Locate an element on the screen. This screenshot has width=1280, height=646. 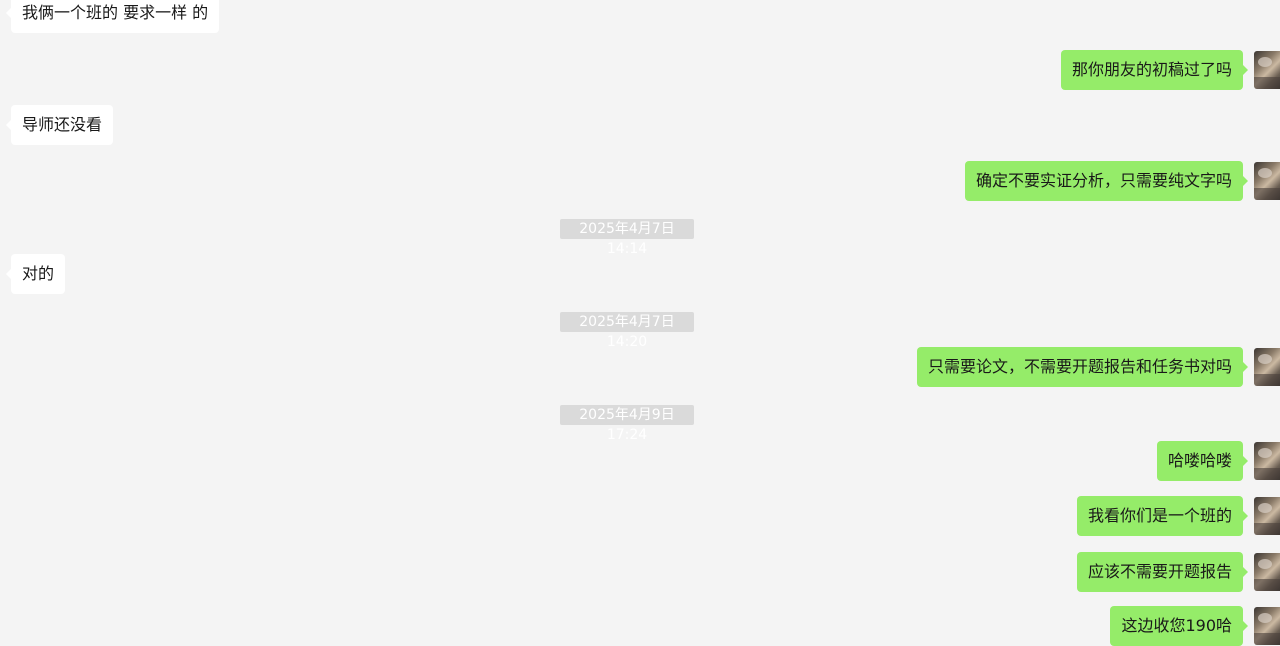
timestamp-divider: 2025年4月9日 17:24 is located at coordinates (627, 424).